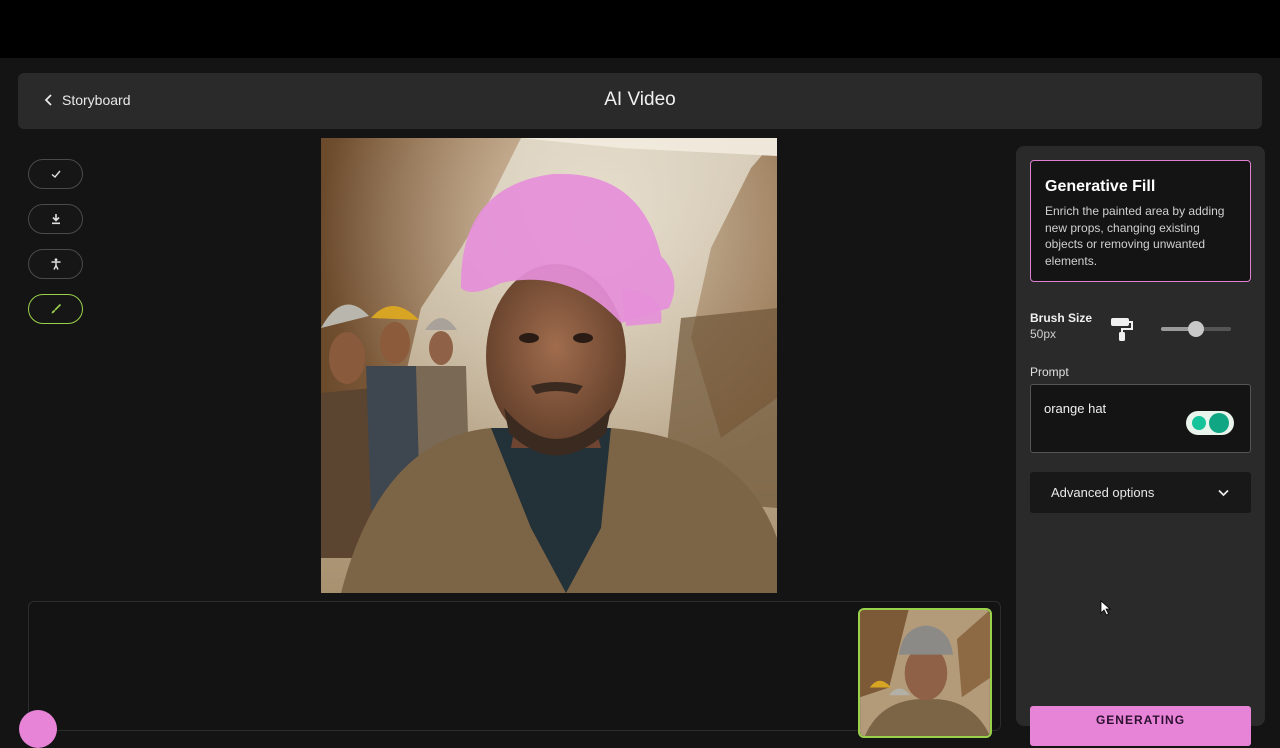  I want to click on paint-roller-icon, so click(1122, 329).